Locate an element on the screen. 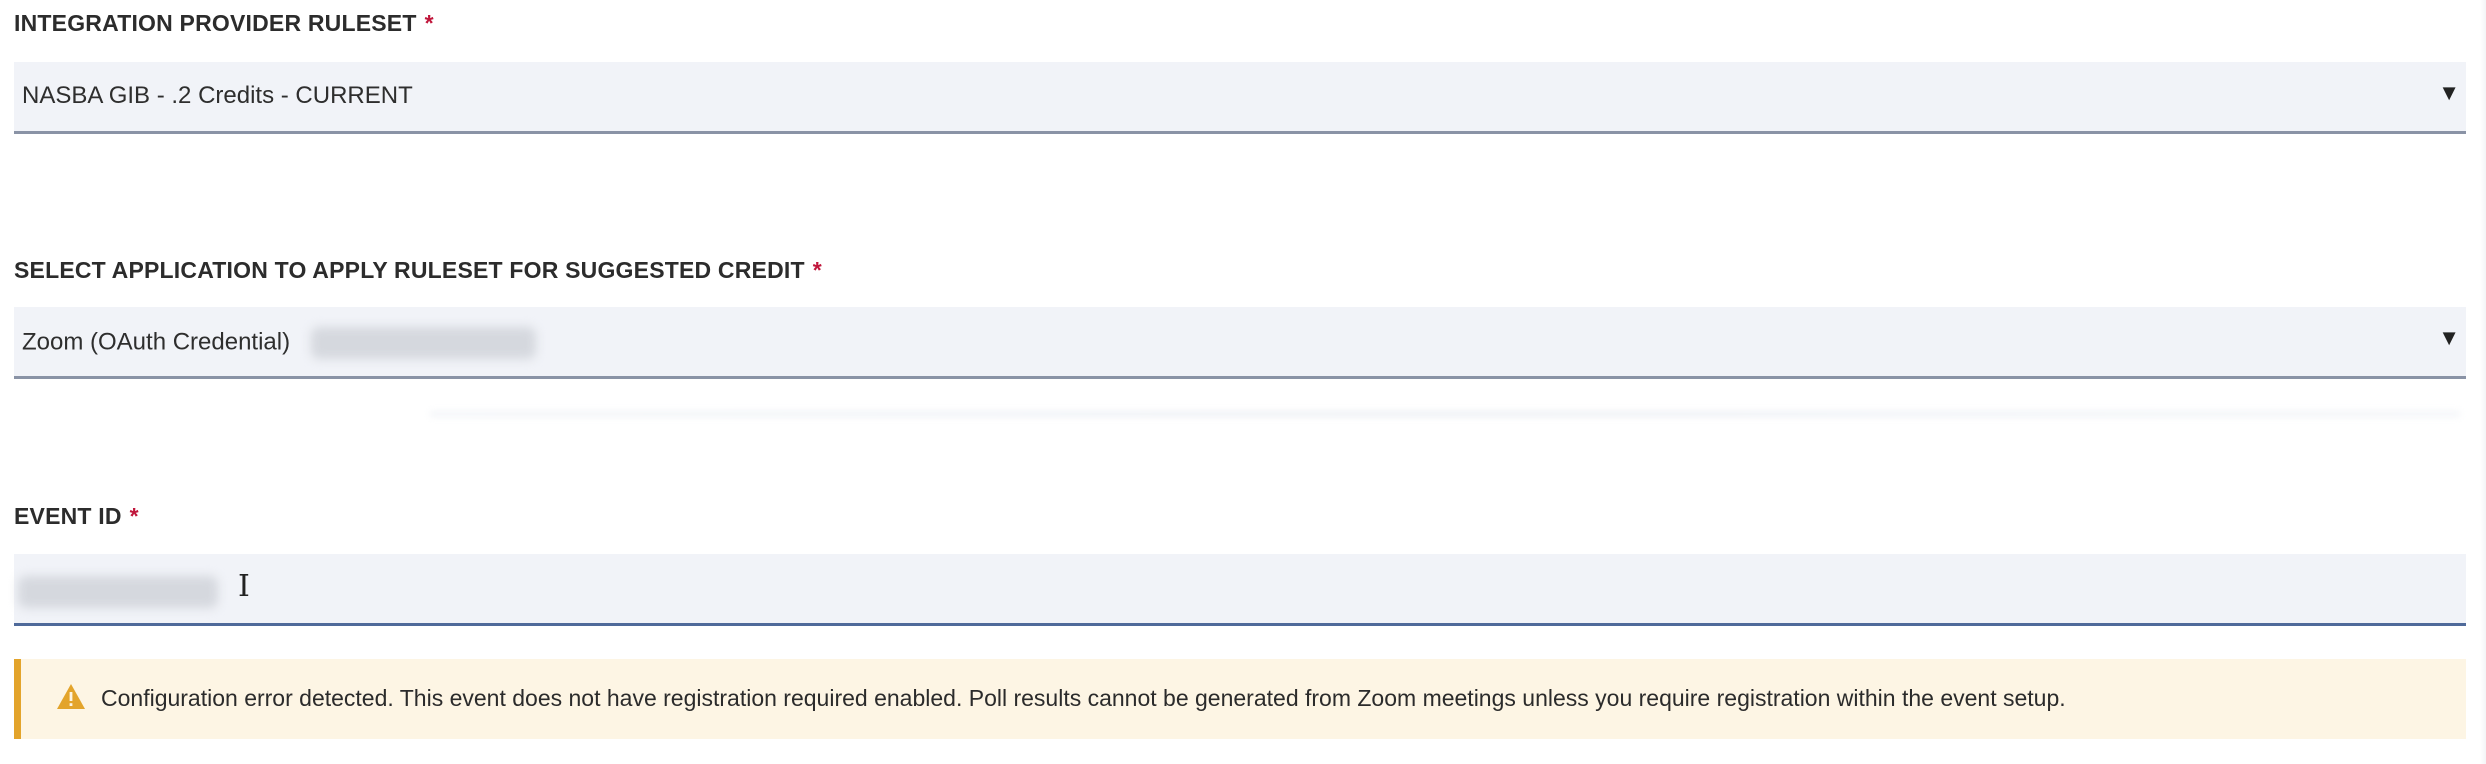 The height and width of the screenshot is (764, 2486). event-id-label: EVENT ID * is located at coordinates (76, 516).